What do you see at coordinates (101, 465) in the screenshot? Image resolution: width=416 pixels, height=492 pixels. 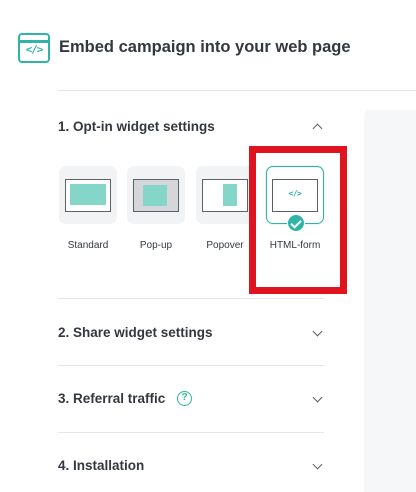 I see `section-title: 4. Installation` at bounding box center [101, 465].